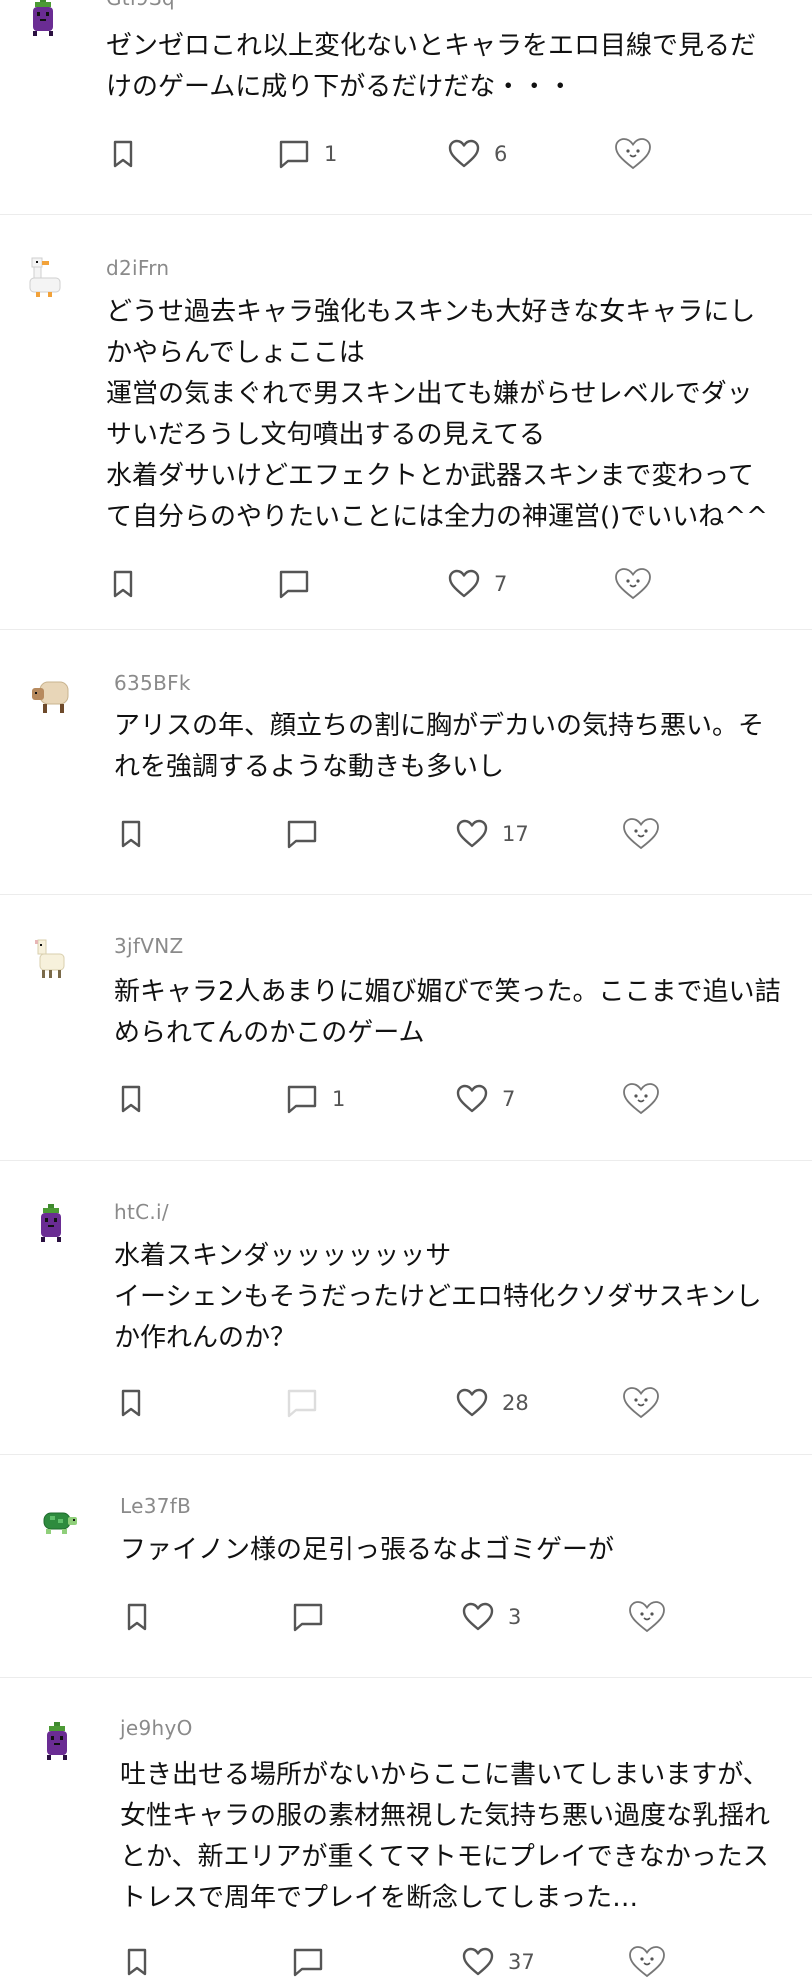  What do you see at coordinates (394, 1403) in the screenshot?
I see `comment-actions: 28` at bounding box center [394, 1403].